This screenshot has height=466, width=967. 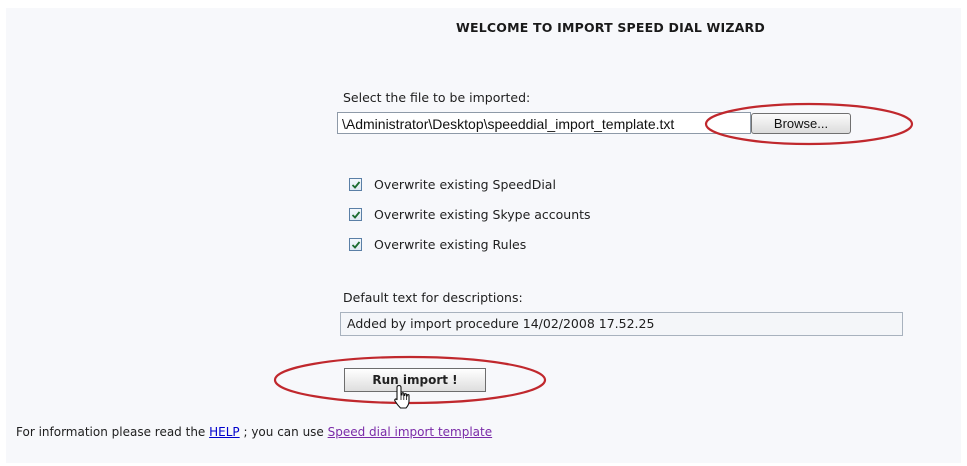 What do you see at coordinates (410, 432) in the screenshot?
I see `template-link: Speed dial import template` at bounding box center [410, 432].